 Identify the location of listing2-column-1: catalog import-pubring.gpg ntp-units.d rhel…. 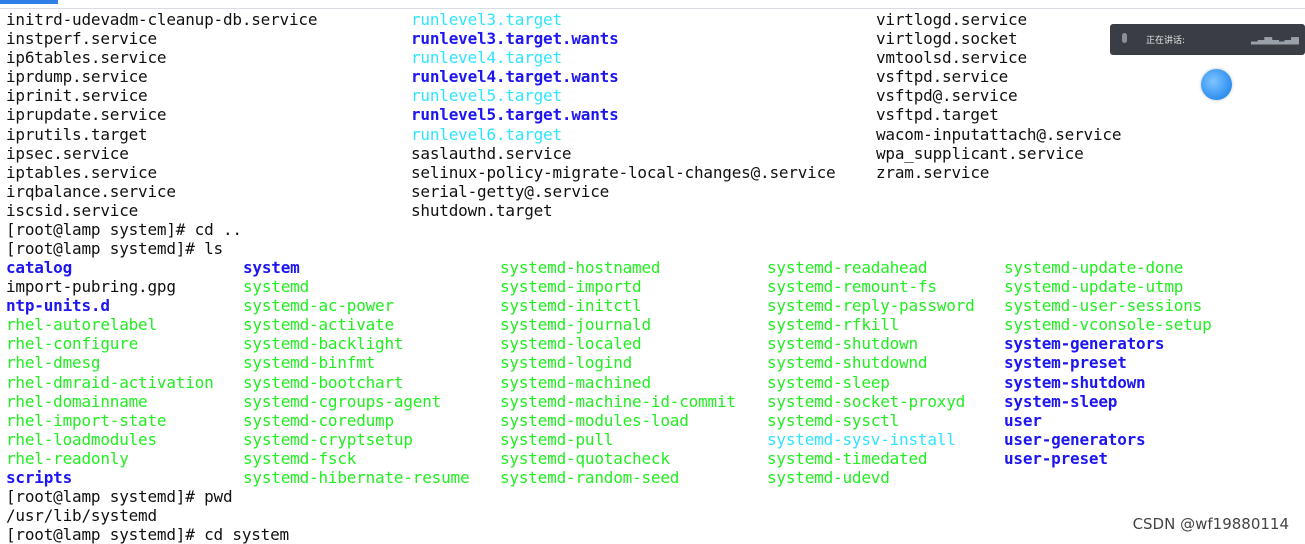
(110, 372).